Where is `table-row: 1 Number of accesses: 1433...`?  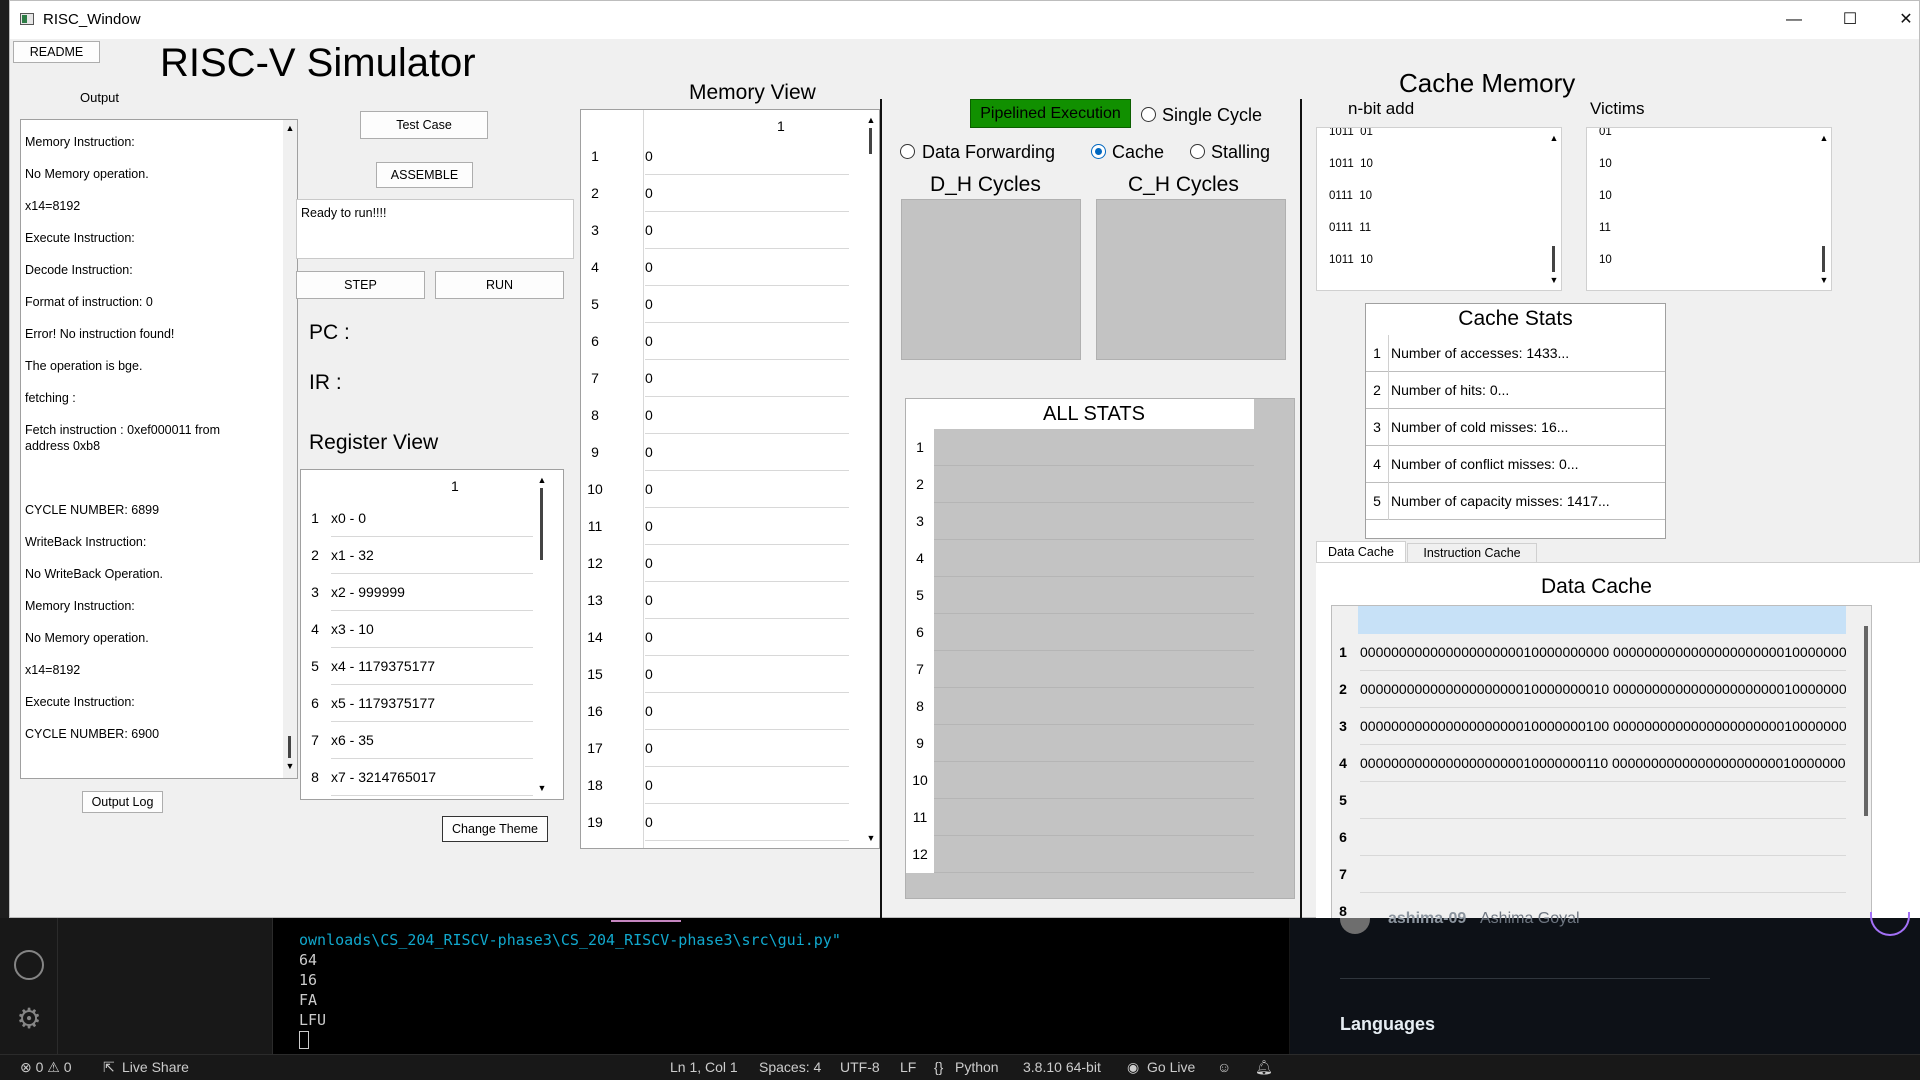 table-row: 1 Number of accesses: 1433... is located at coordinates (1515, 353).